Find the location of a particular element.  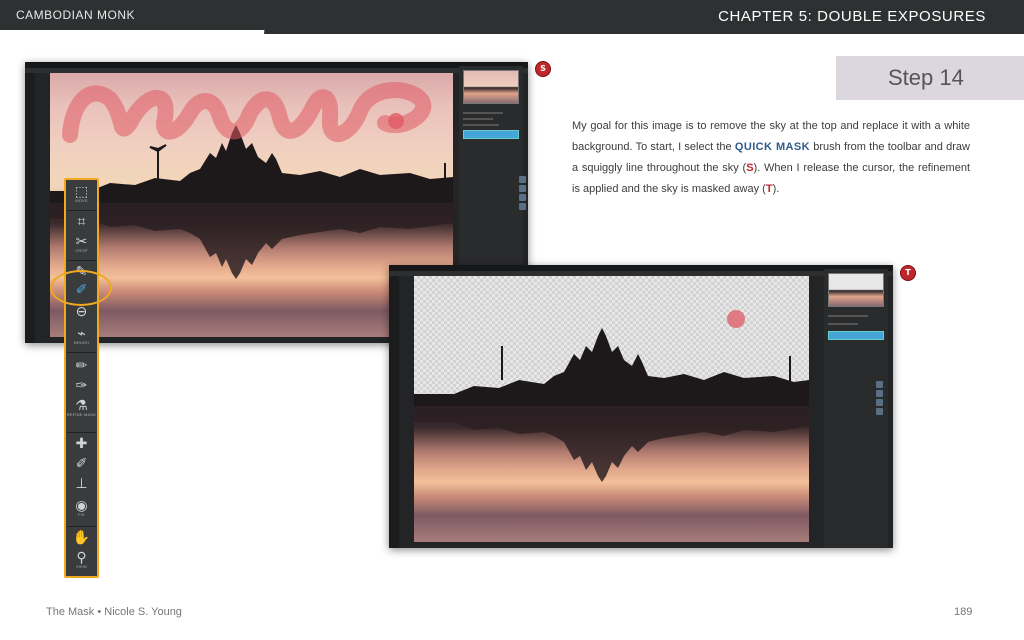

stamp-icon: ⊥ is located at coordinates (81, 483).